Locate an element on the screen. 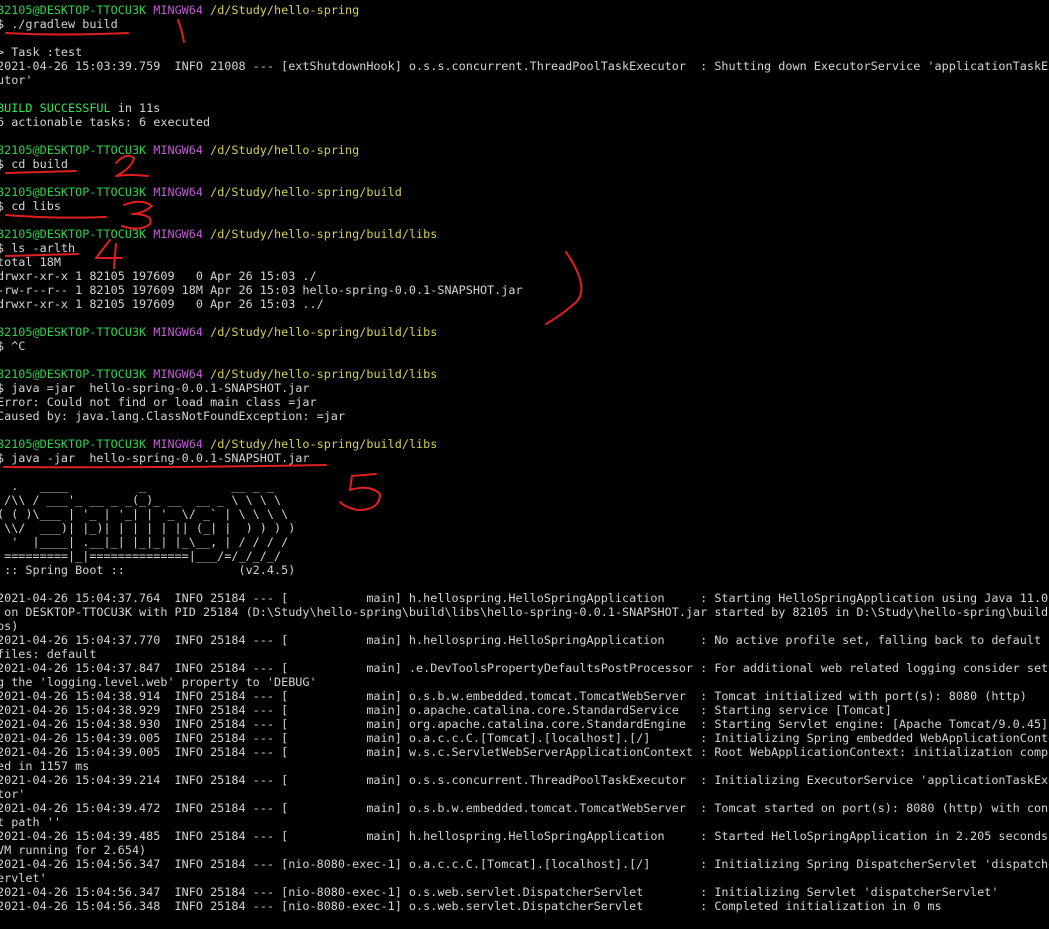 The image size is (1049, 929). output-line: =========|_|==============|___/=/_/_/_/ is located at coordinates (141, 556).